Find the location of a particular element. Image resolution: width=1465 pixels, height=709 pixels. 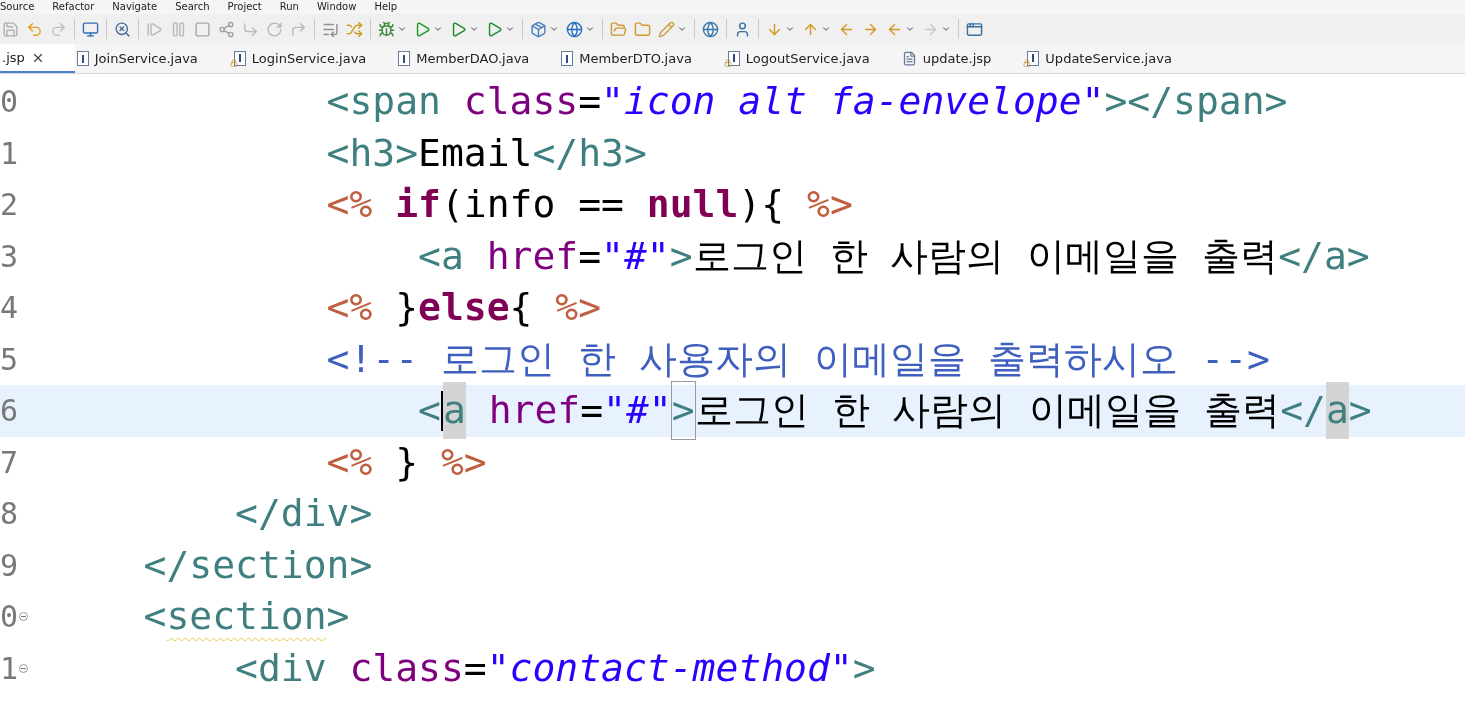

editor-tab: .jsp is located at coordinates (37, 58).